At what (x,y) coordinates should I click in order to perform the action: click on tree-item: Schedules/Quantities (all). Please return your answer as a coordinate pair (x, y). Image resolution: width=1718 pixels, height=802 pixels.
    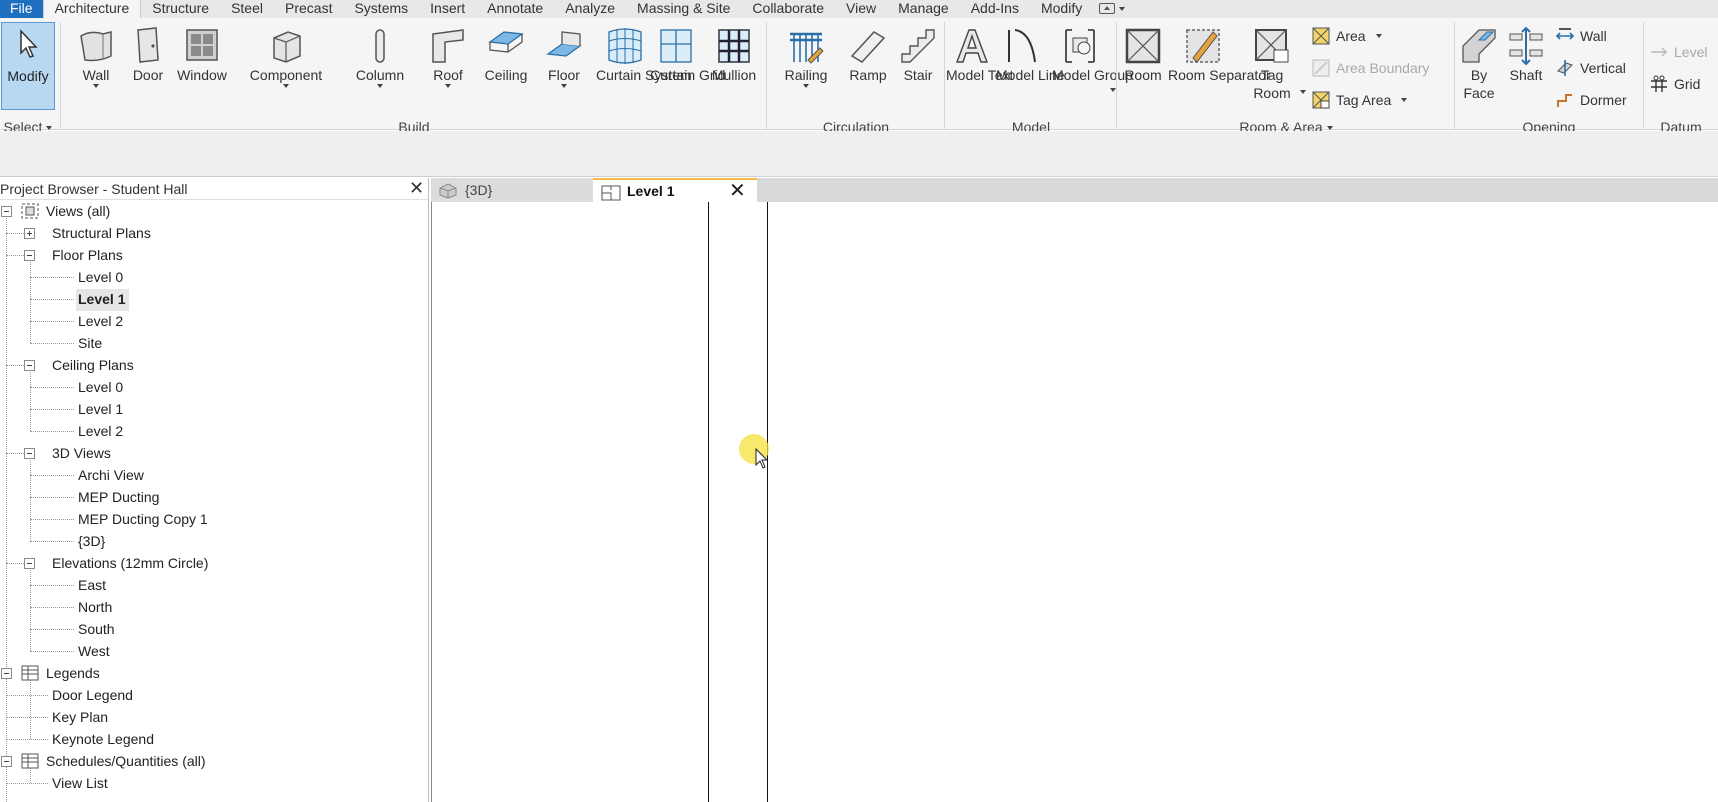
    Looking at the image, I should click on (126, 761).